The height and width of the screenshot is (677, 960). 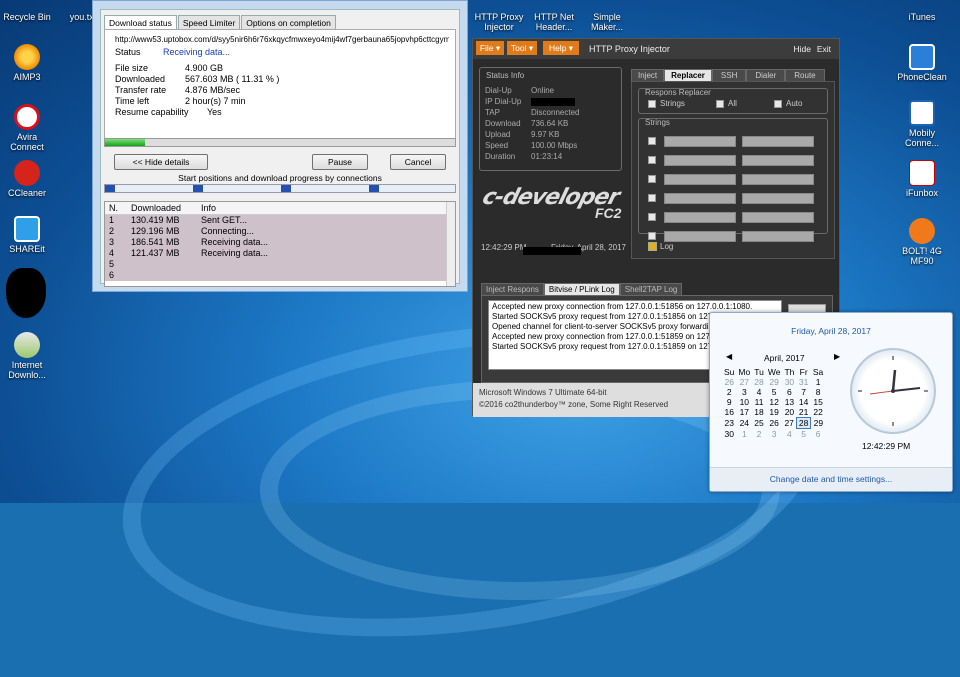 I want to click on calendar-day: 19, so click(x=774, y=412).